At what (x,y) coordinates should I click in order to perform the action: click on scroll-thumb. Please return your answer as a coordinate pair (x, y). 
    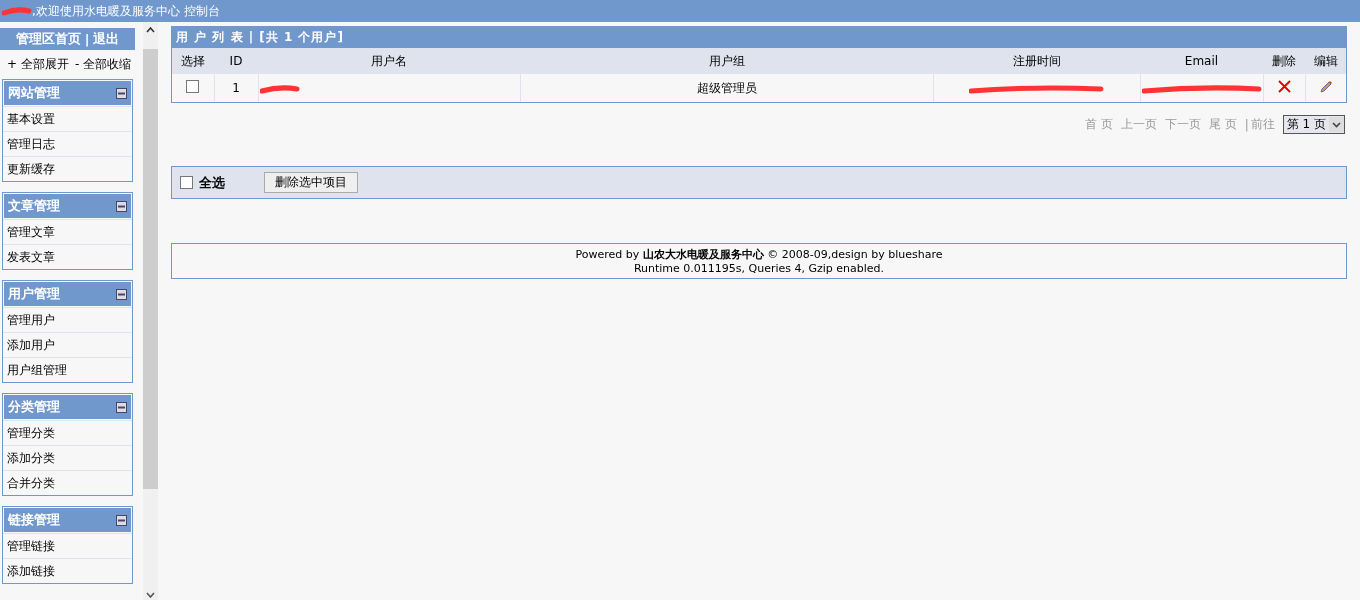
    Looking at the image, I should click on (150, 269).